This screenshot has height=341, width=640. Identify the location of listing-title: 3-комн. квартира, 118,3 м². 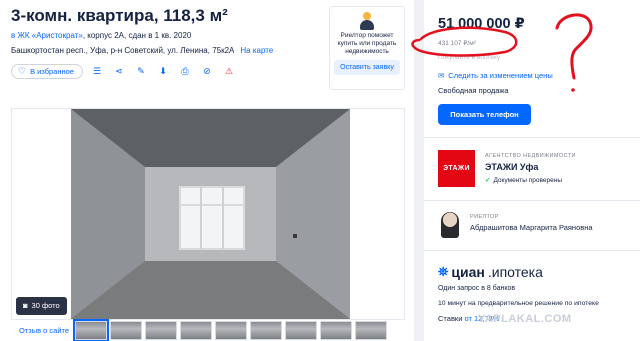
(119, 15).